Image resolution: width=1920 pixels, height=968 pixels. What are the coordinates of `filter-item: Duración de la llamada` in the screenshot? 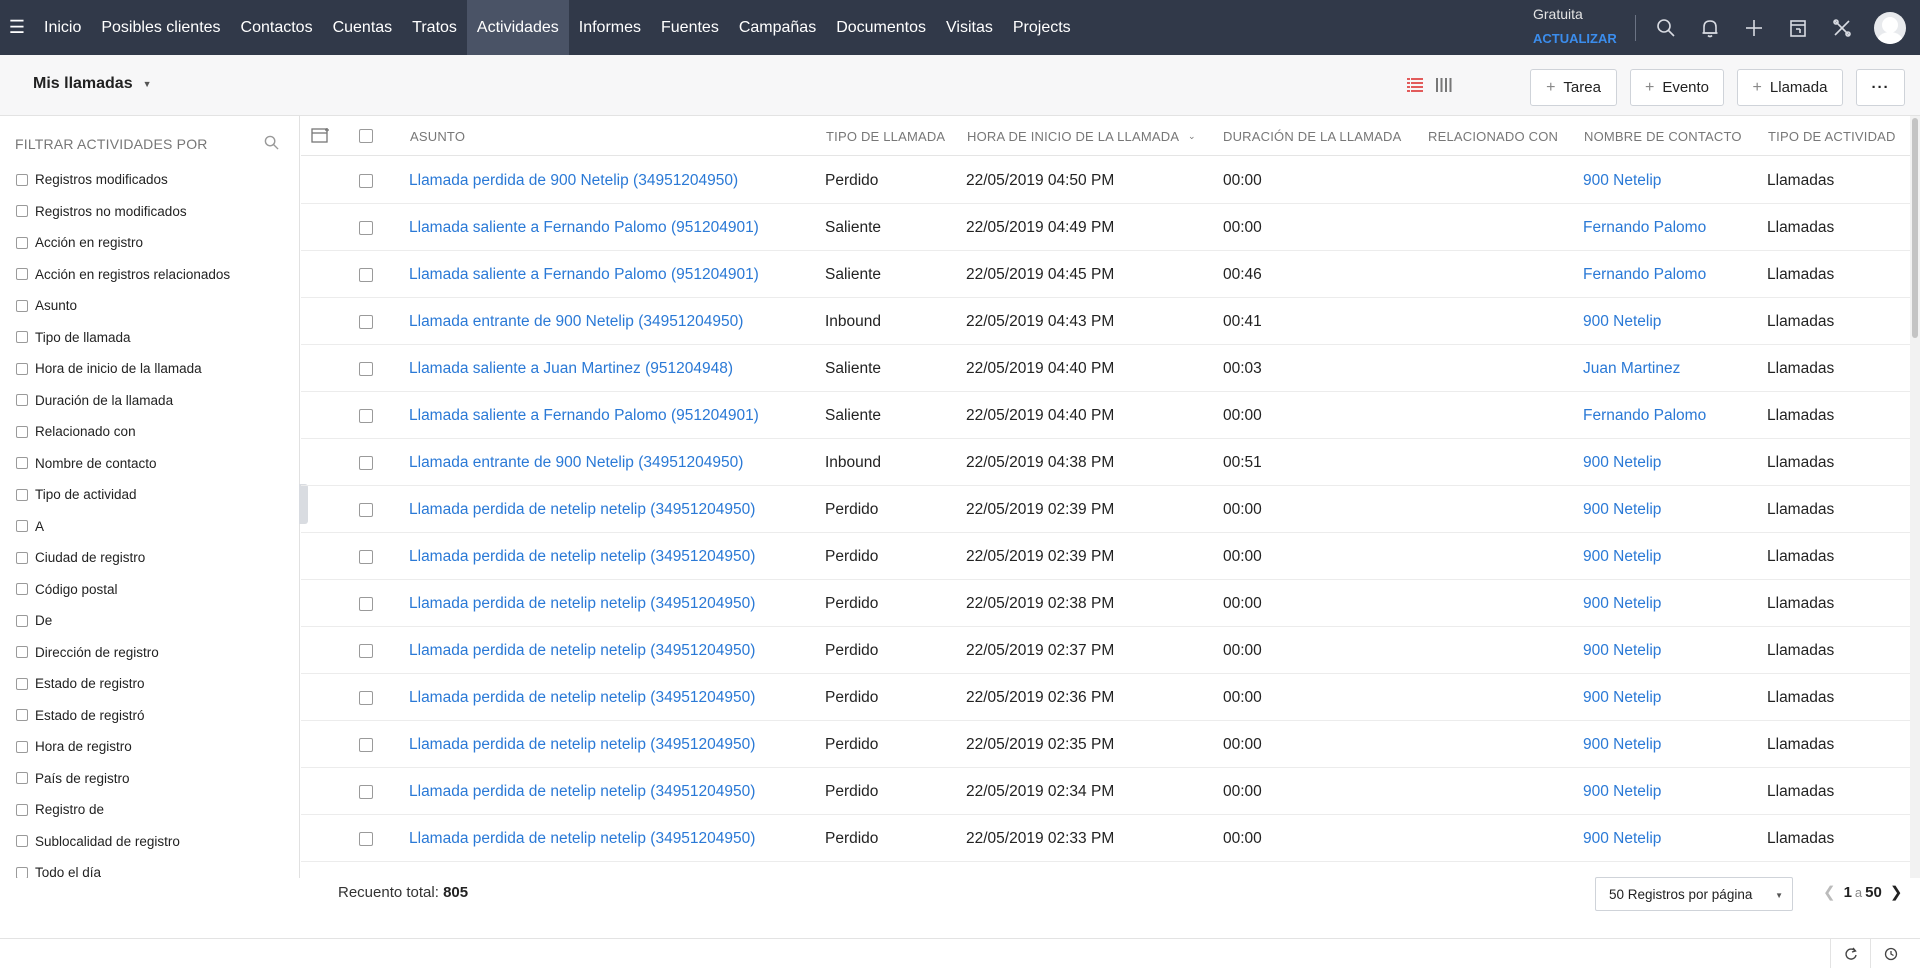 It's located at (123, 401).